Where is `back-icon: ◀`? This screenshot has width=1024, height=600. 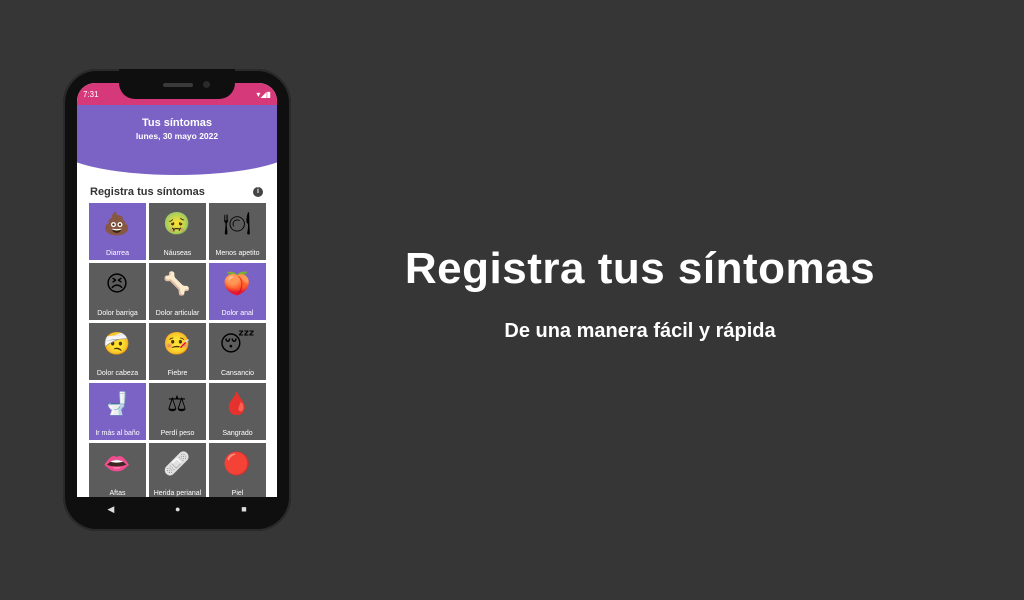 back-icon: ◀ is located at coordinates (110, 509).